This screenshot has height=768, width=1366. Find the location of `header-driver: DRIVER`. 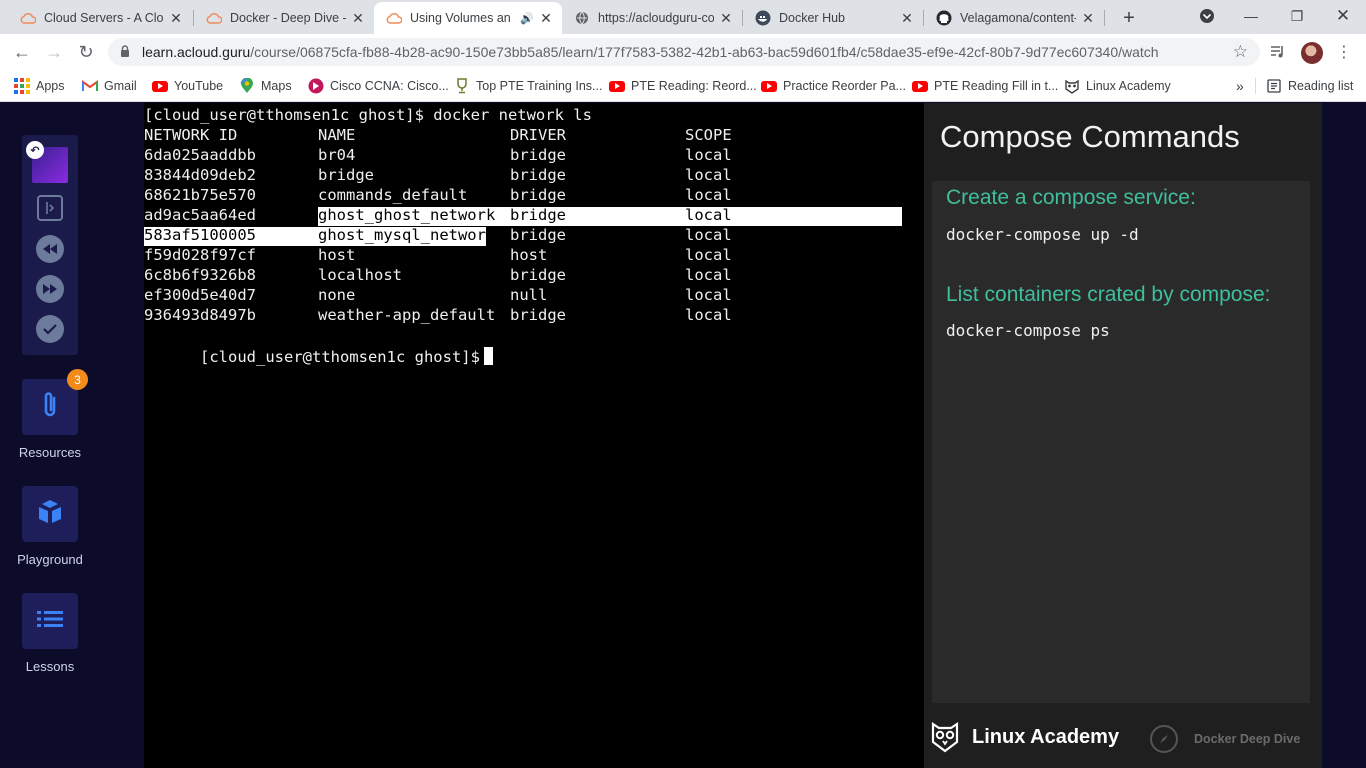

header-driver: DRIVER is located at coordinates (538, 135).